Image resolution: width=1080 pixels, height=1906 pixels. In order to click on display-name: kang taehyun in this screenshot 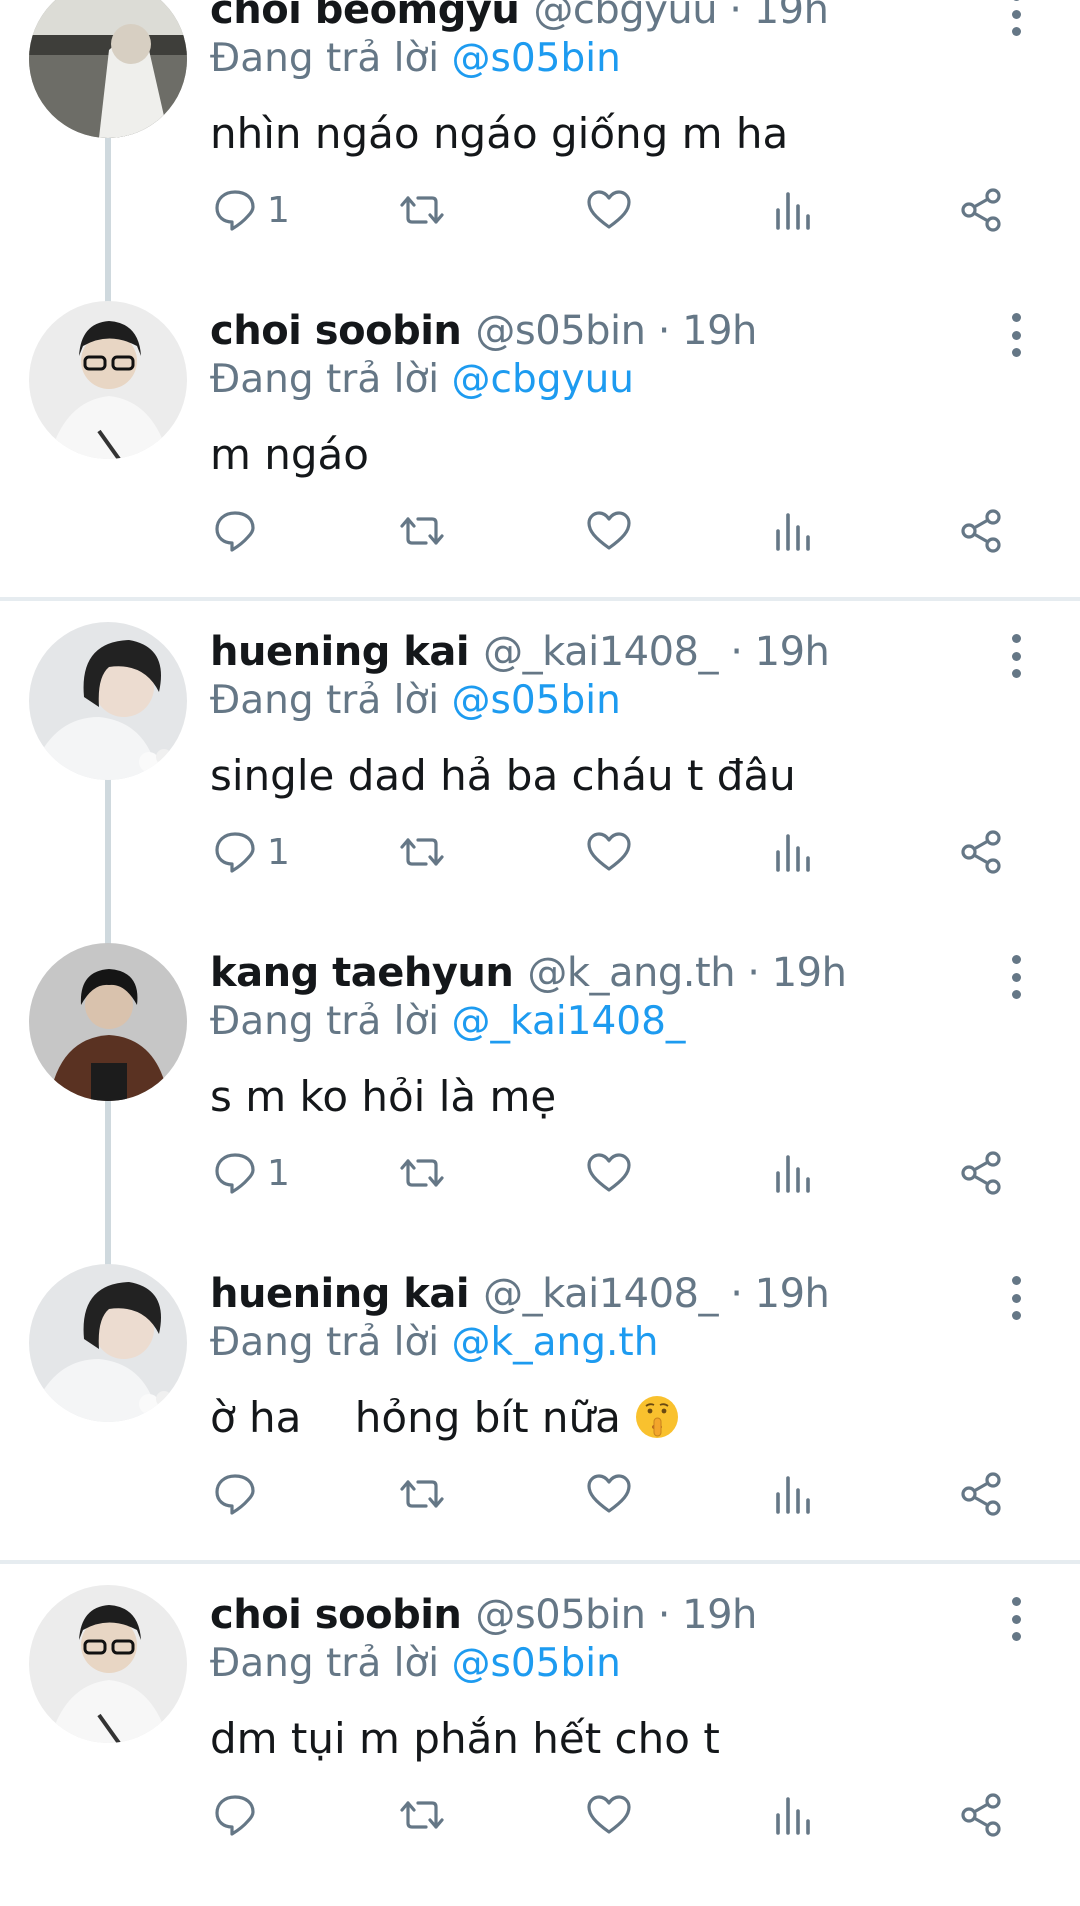, I will do `click(362, 973)`.